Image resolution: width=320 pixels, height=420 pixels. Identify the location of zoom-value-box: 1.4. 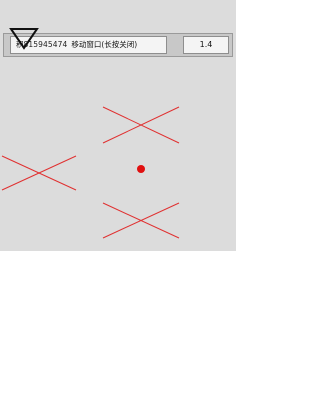
(206, 45).